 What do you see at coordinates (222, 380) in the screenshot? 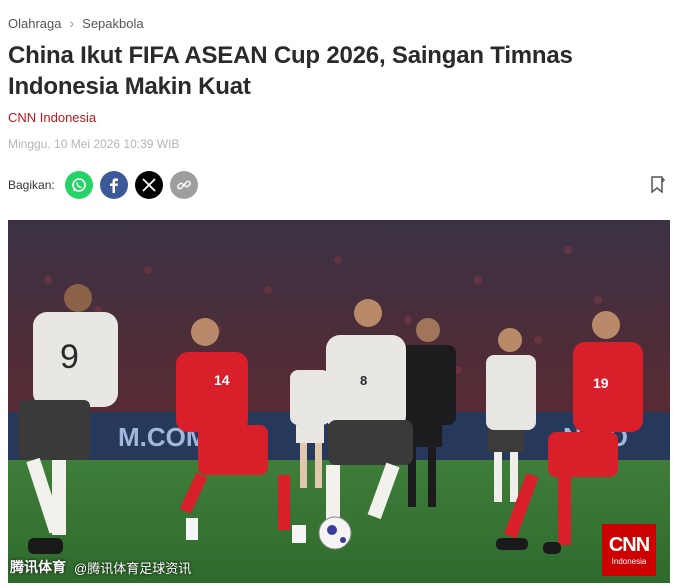
I see `jersey-number-14: 14` at bounding box center [222, 380].